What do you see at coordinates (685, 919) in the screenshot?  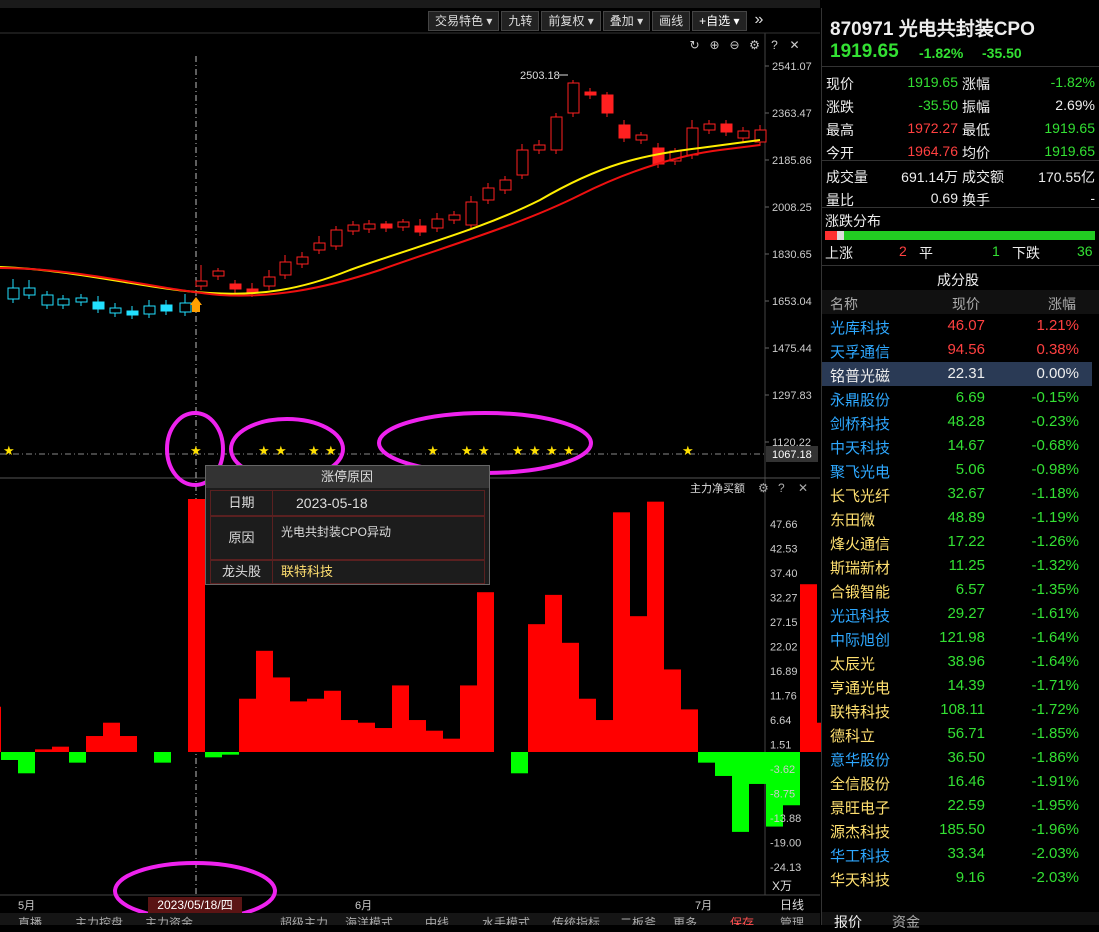 I see `tab-more: 更多` at bounding box center [685, 919].